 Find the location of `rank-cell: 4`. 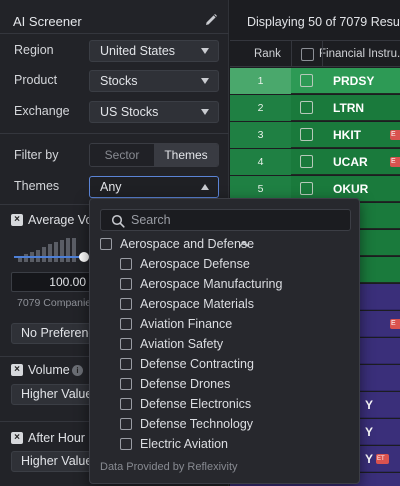

rank-cell: 4 is located at coordinates (260, 162).